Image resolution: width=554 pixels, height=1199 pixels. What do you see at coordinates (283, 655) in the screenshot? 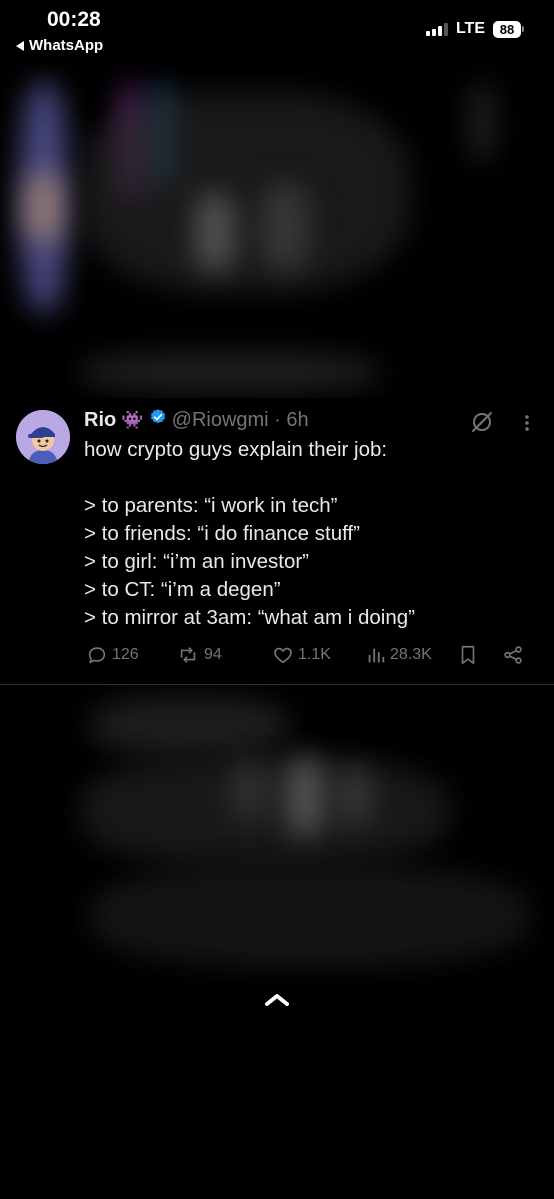
I see `heart-icon` at bounding box center [283, 655].